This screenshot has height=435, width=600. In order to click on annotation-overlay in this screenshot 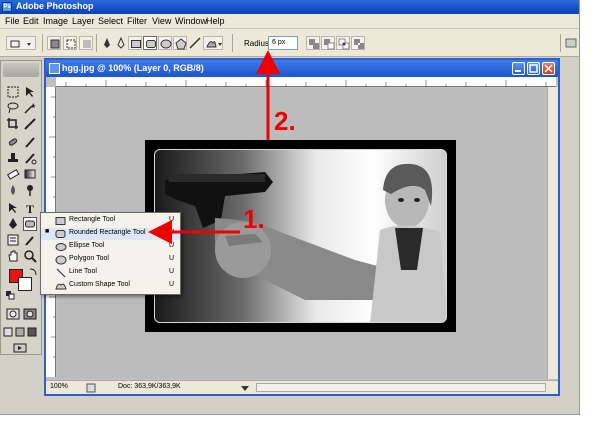, I will do `click(214, 147)`.